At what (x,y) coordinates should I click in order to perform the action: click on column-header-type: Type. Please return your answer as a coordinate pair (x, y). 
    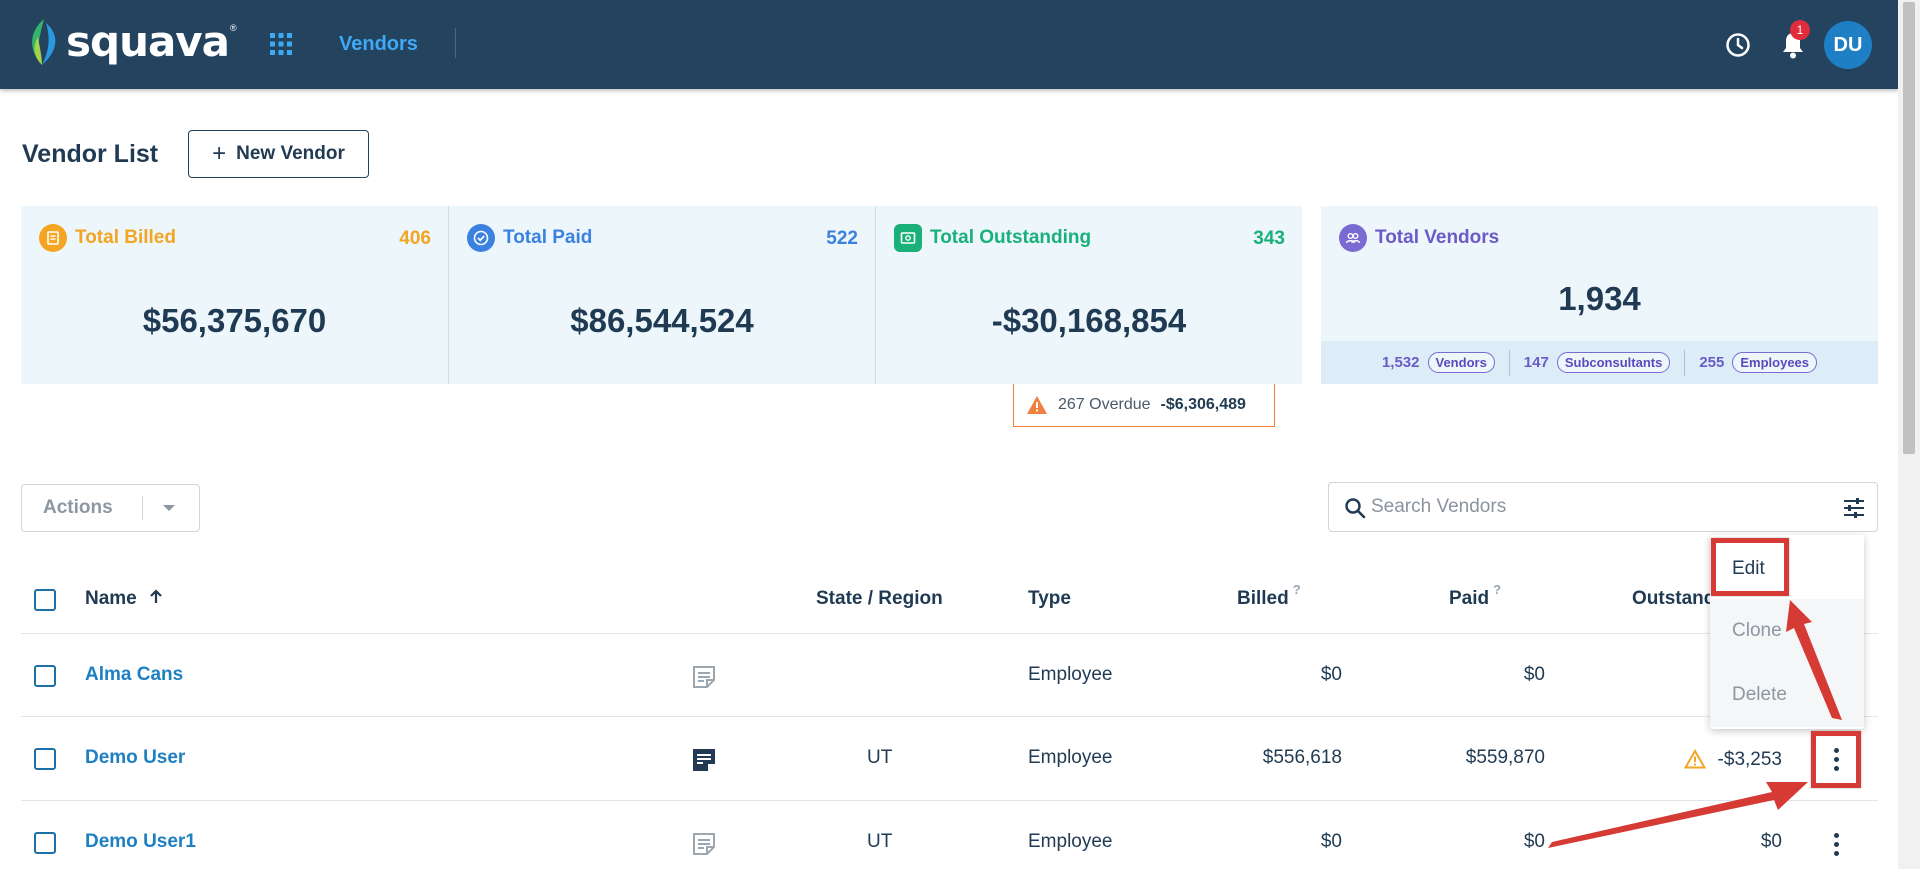
    Looking at the image, I should click on (1049, 599).